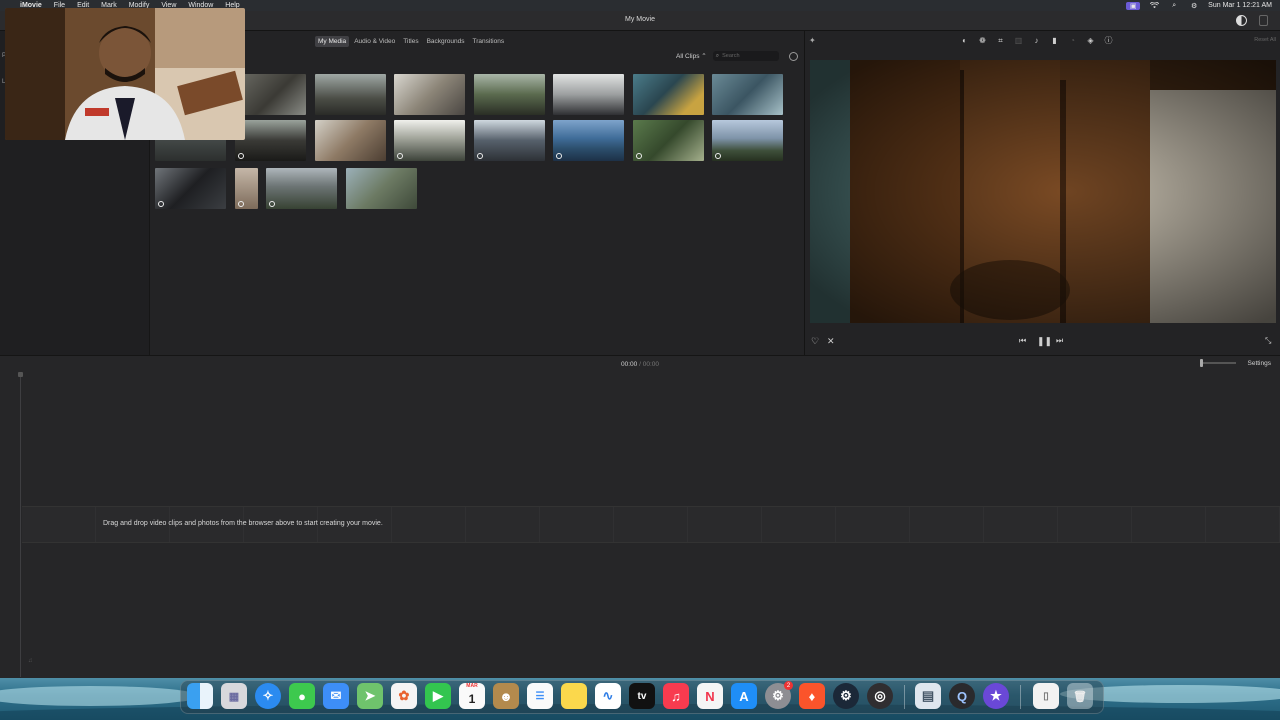 This screenshot has height=720, width=1280. I want to click on tab-backgrounds: Backgrounds, so click(446, 41).